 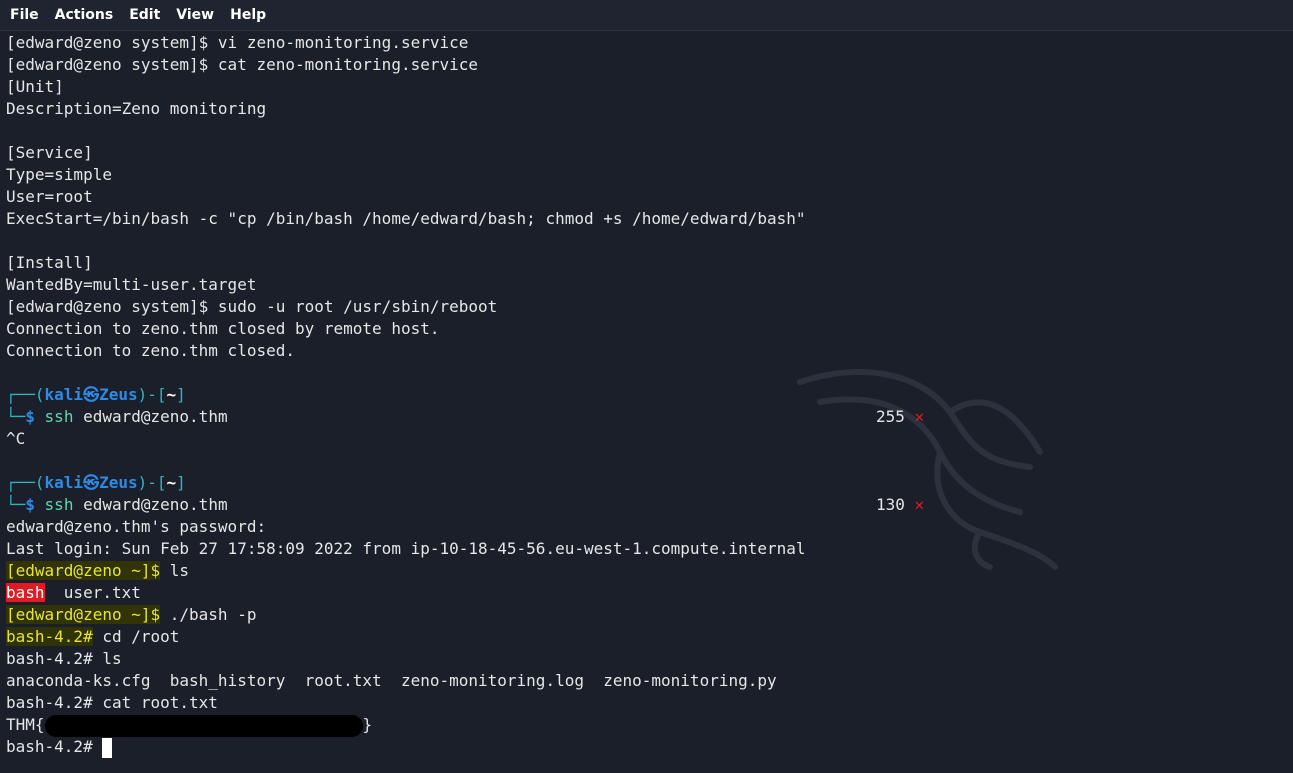 What do you see at coordinates (35, 86) in the screenshot?
I see `terminal-line: [Unit]` at bounding box center [35, 86].